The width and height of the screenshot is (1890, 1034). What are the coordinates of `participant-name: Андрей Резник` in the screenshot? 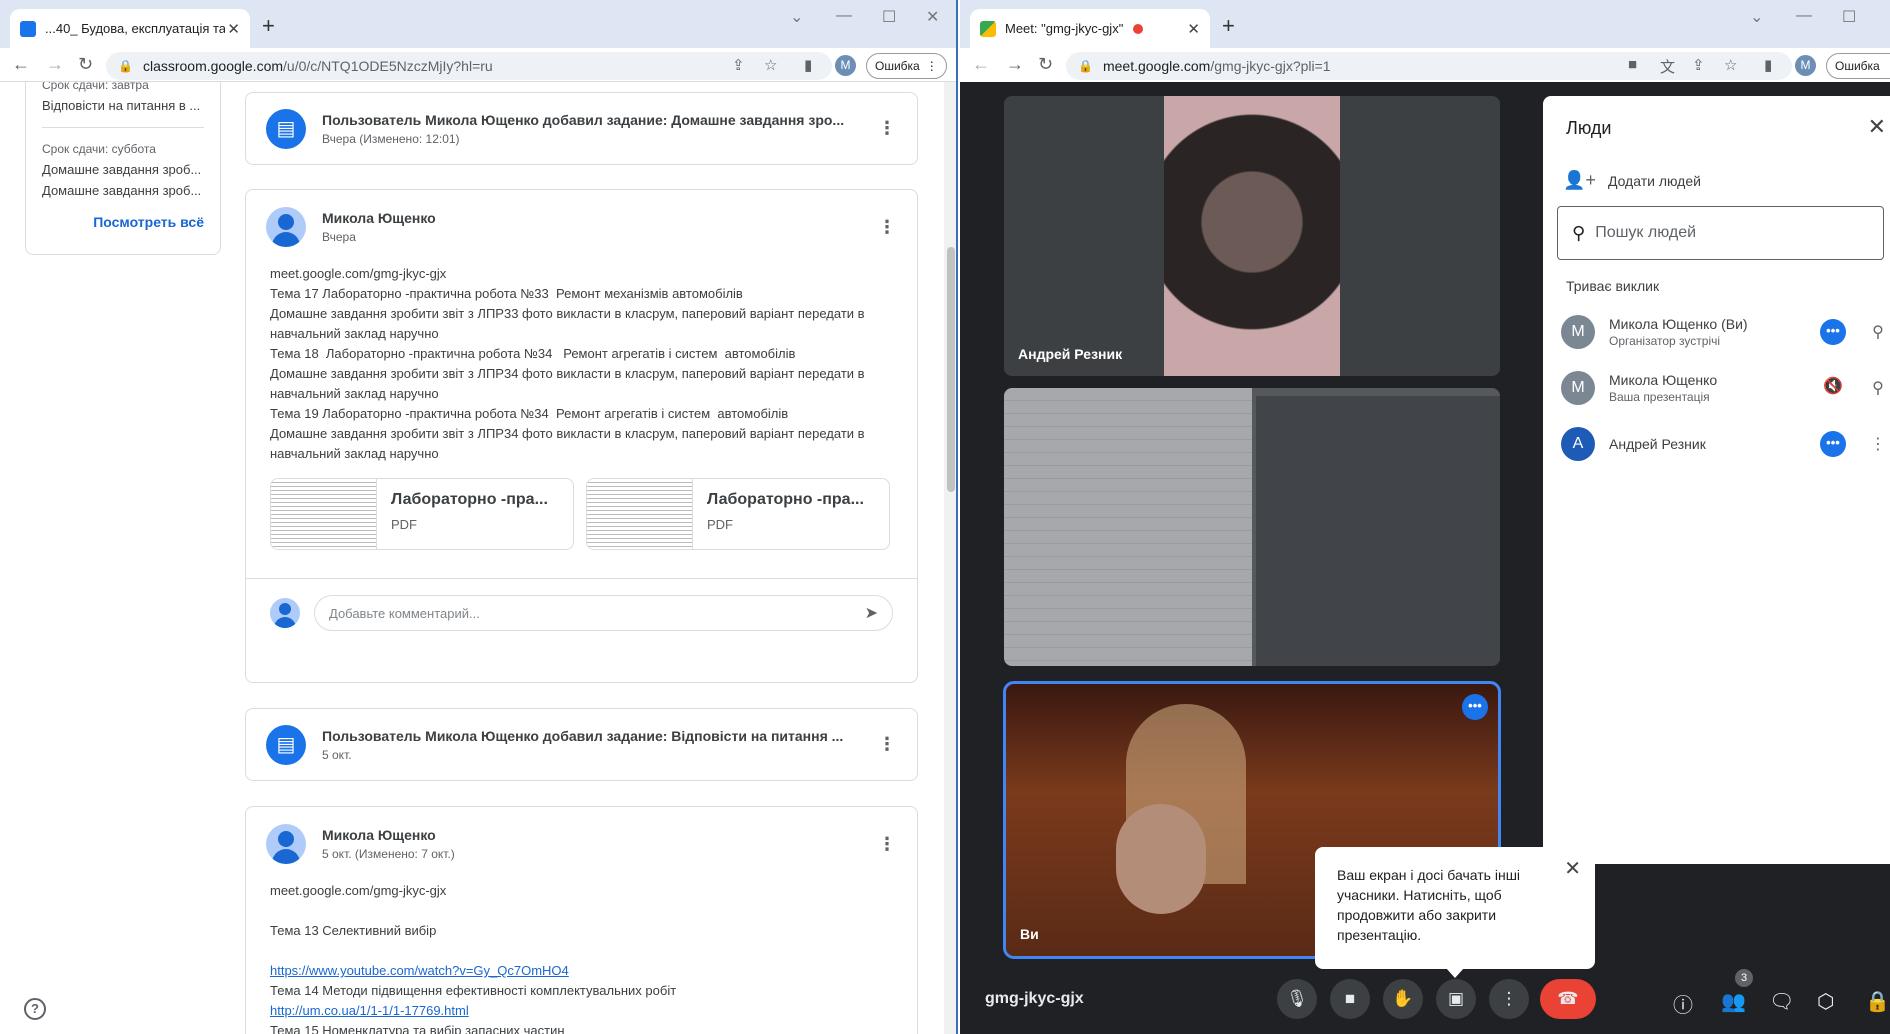 It's located at (1657, 444).